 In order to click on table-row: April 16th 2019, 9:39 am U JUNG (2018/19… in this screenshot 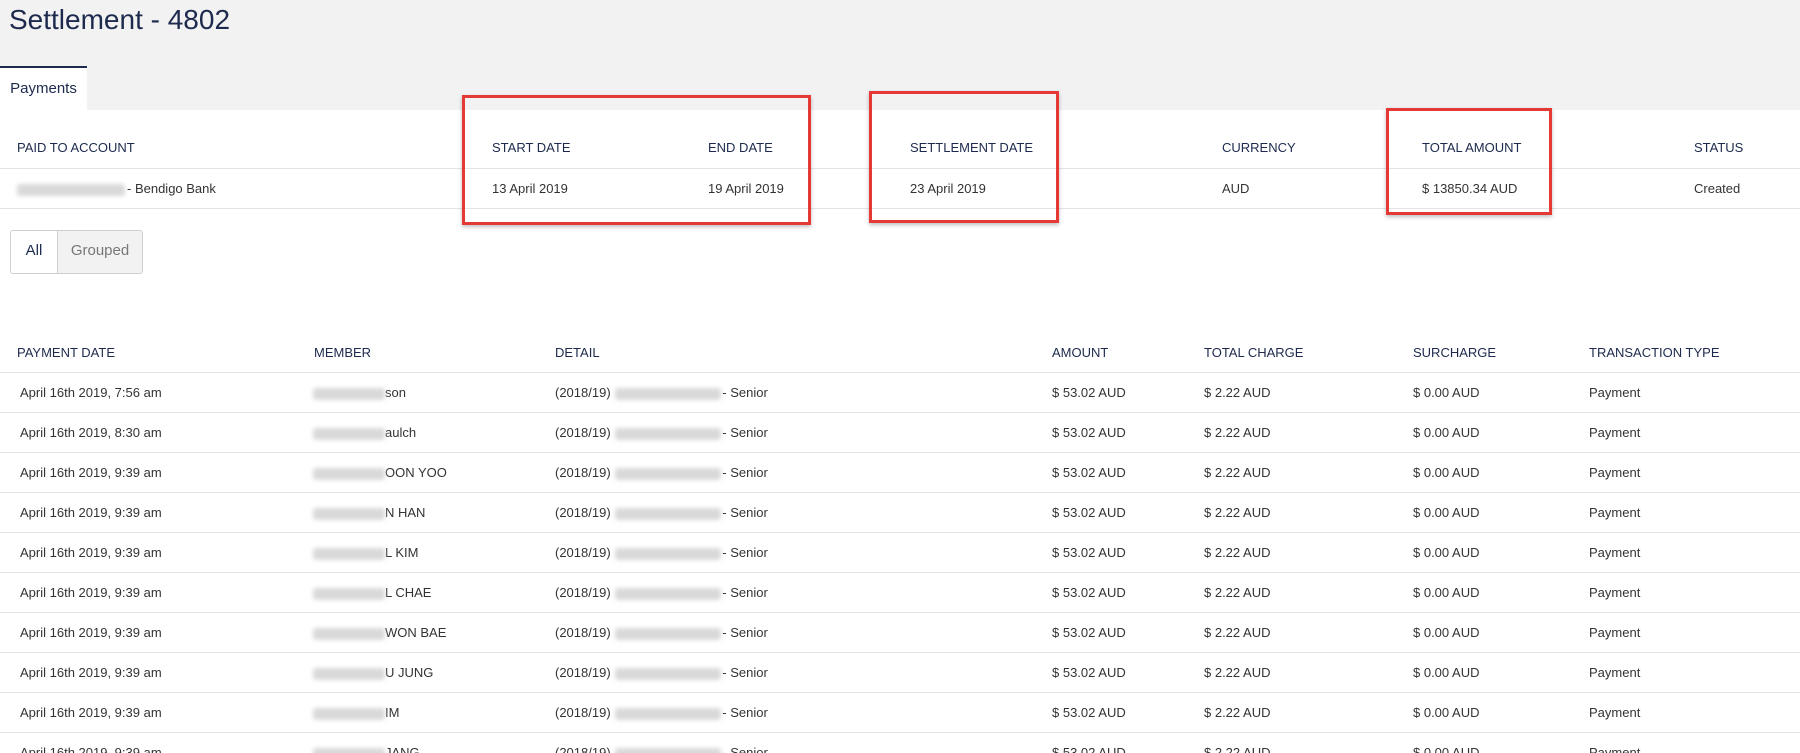, I will do `click(900, 673)`.